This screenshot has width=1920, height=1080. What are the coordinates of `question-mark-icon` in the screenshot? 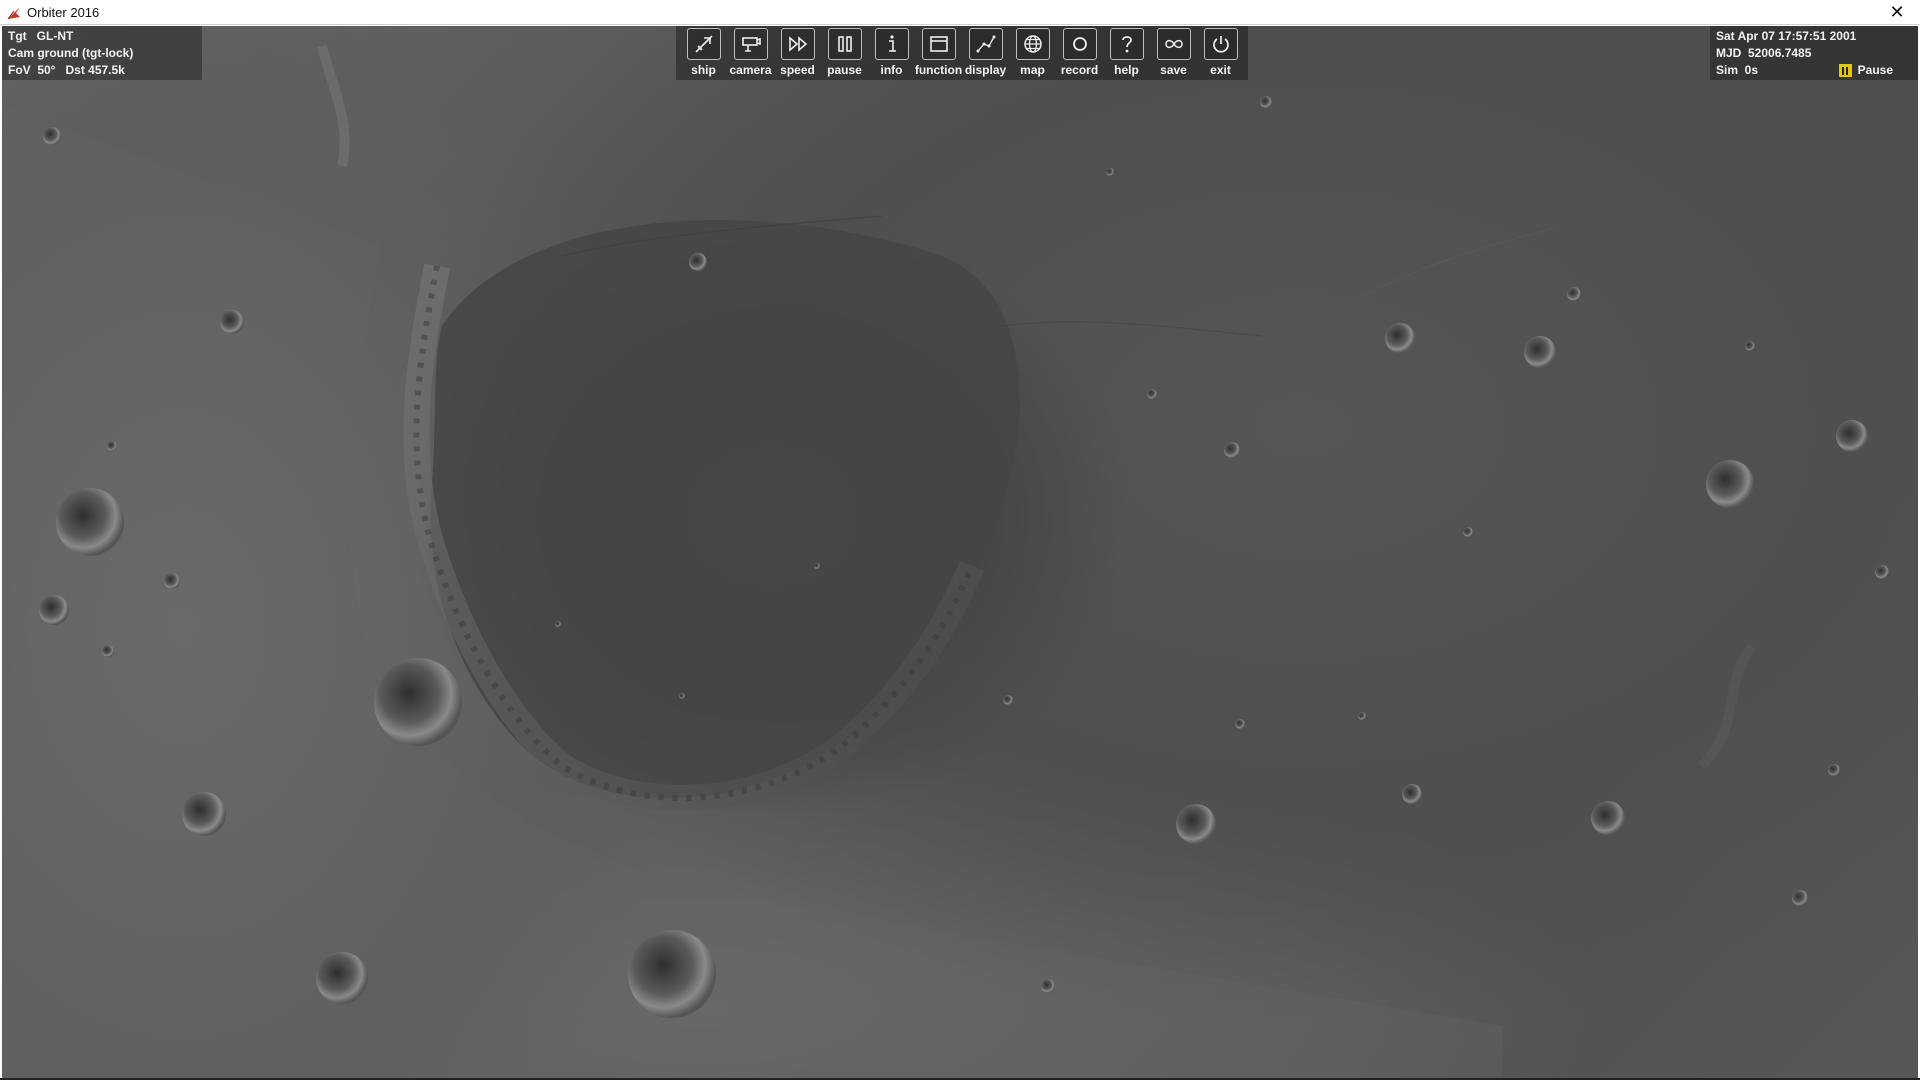 It's located at (1126, 44).